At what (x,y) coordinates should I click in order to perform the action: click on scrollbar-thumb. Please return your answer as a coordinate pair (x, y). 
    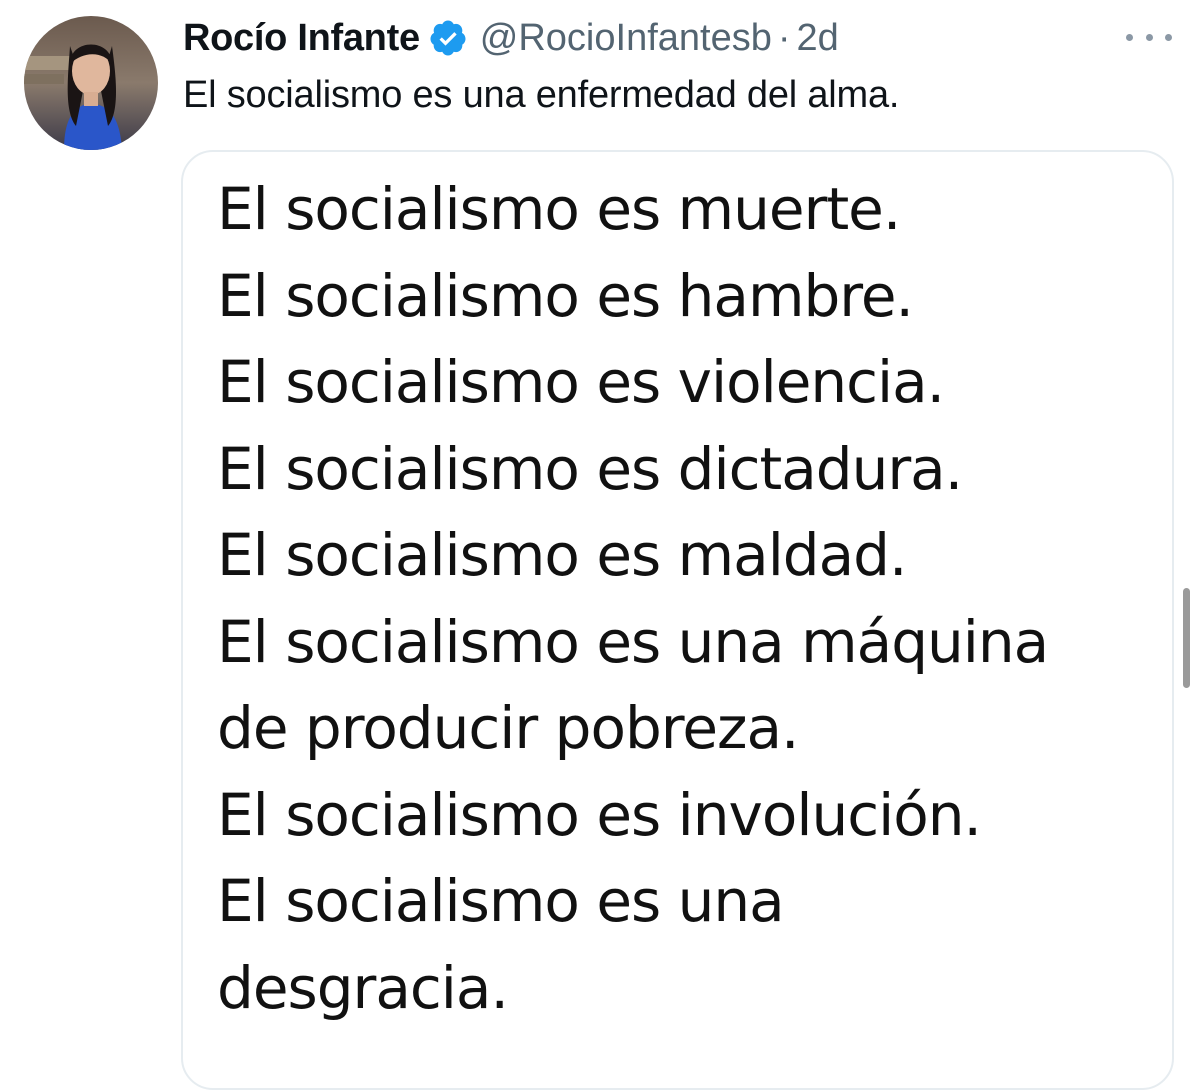
    Looking at the image, I should click on (1186, 638).